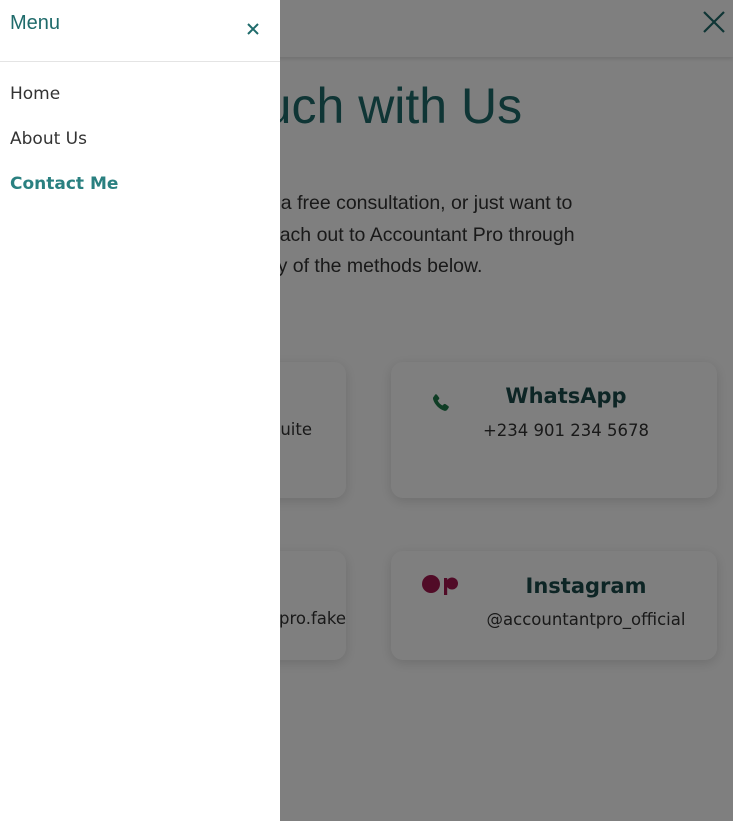  I want to click on drawer-header: Menu, so click(140, 31).